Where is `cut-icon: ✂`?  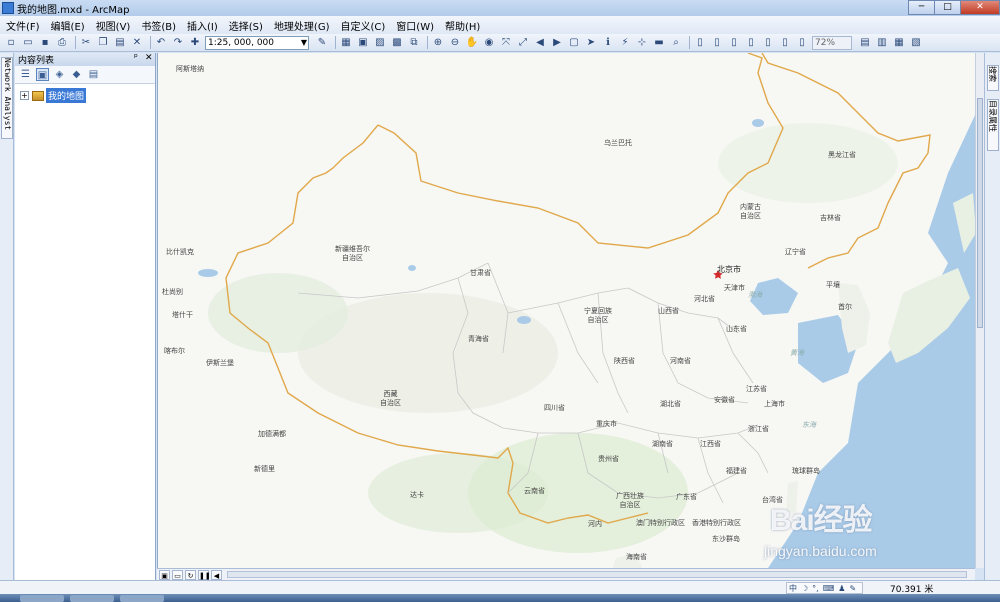
cut-icon: ✂ is located at coordinates (86, 42).